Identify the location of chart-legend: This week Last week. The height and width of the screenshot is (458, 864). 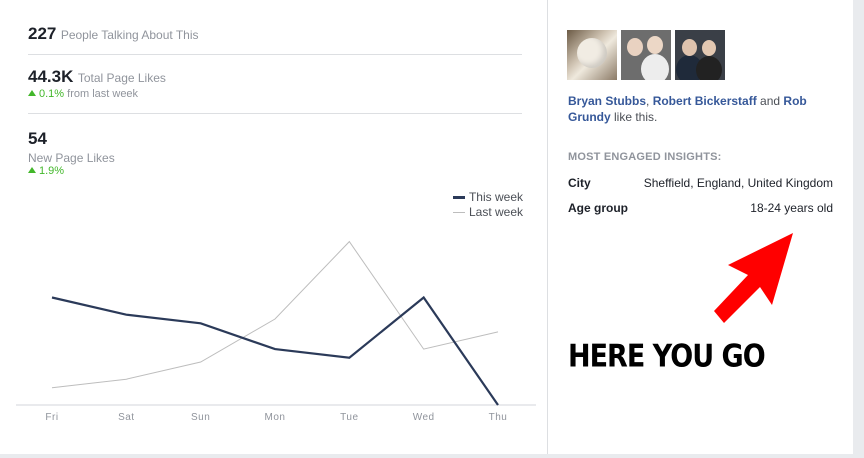
(487, 205).